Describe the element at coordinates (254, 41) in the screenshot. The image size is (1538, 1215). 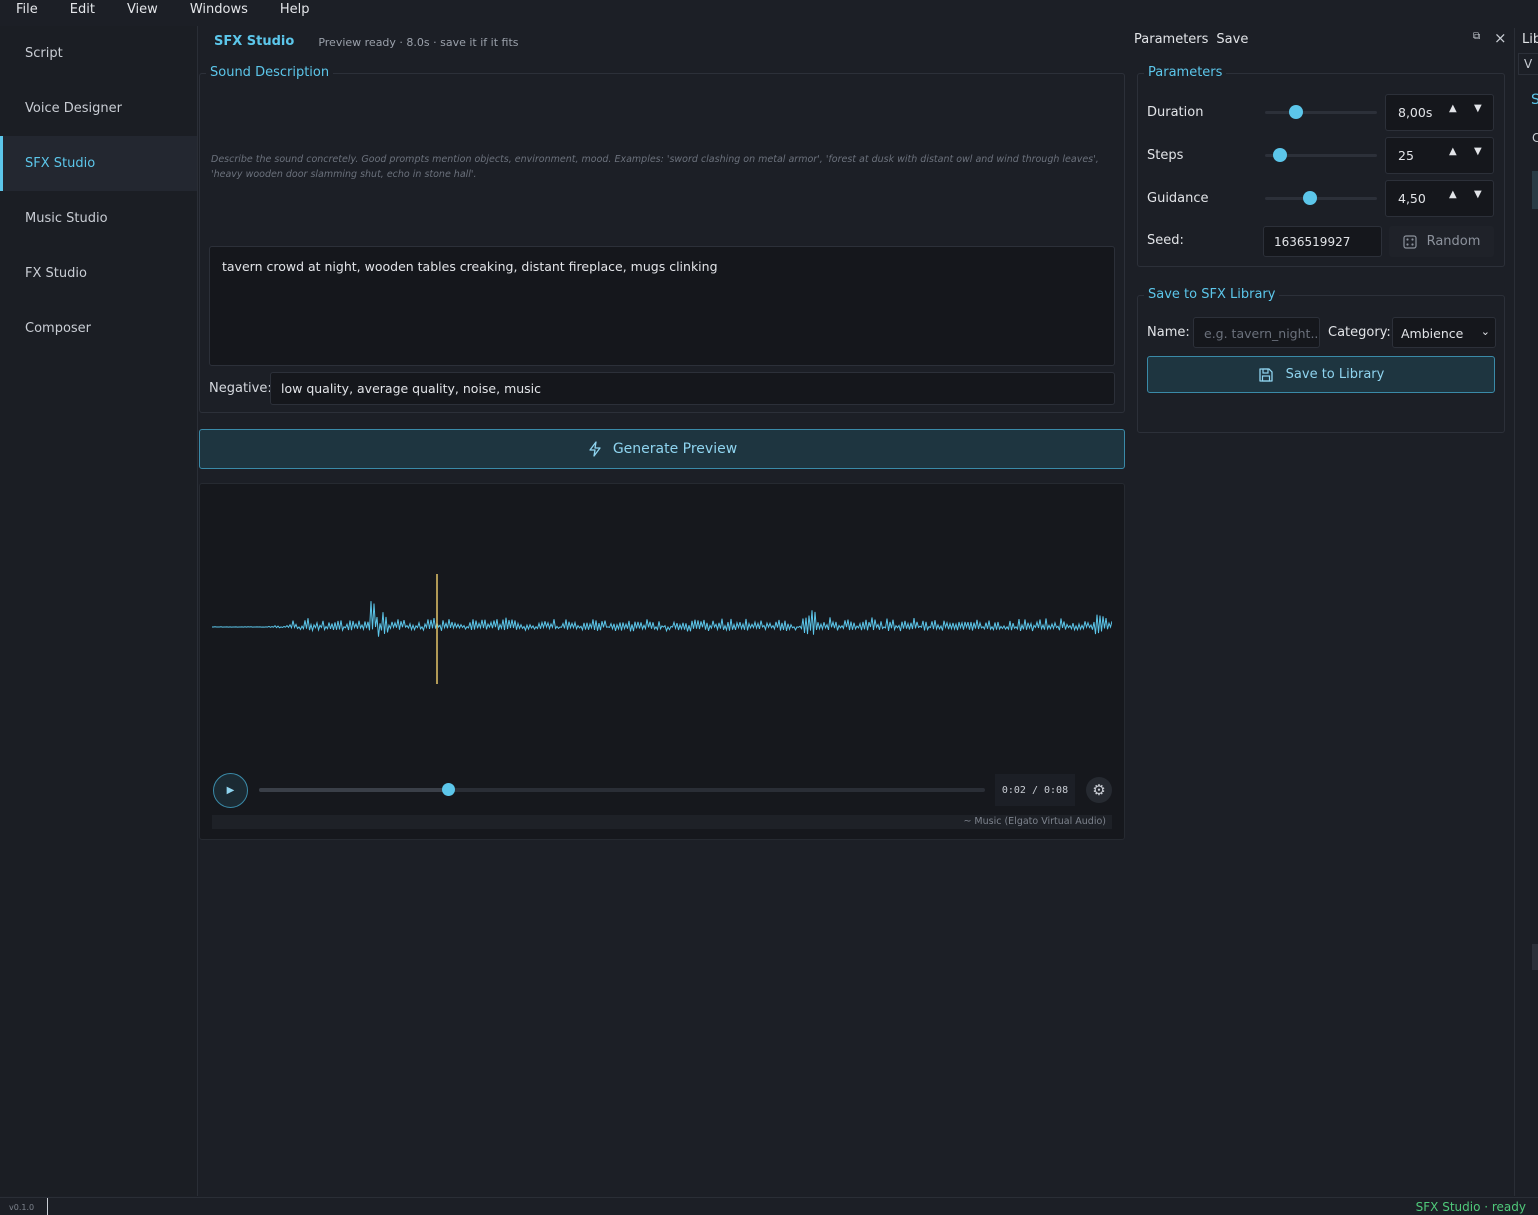
I see `page-title: SFX Studio` at that location.